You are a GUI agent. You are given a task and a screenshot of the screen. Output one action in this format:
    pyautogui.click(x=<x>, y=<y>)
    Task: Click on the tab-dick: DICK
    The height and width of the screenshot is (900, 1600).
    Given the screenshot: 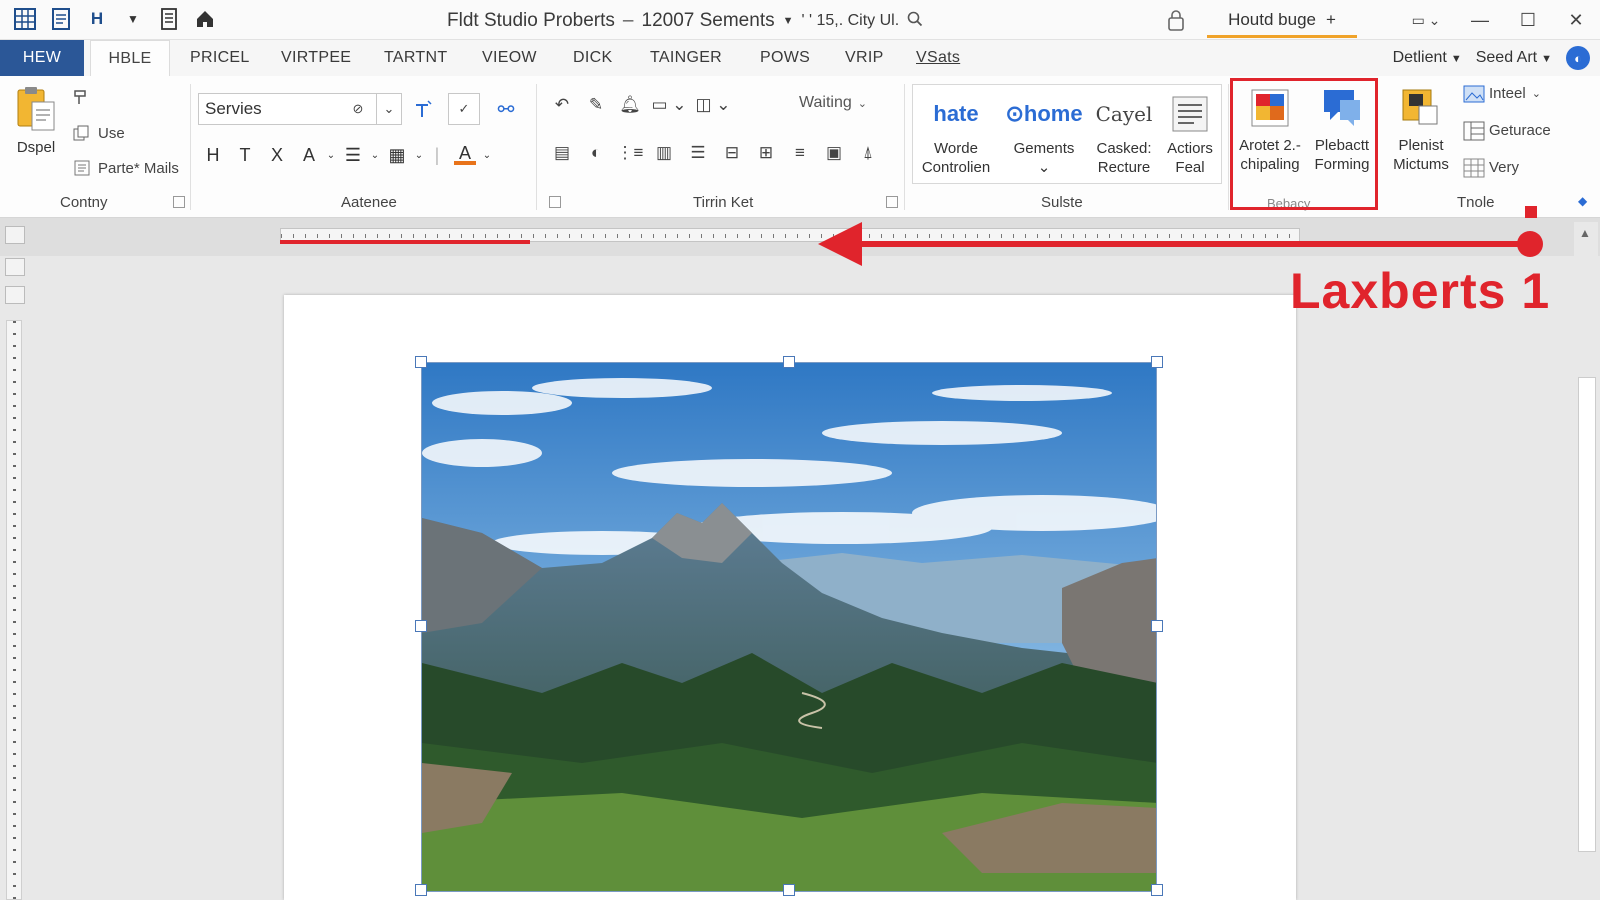 What is the action you would take?
    pyautogui.click(x=592, y=58)
    